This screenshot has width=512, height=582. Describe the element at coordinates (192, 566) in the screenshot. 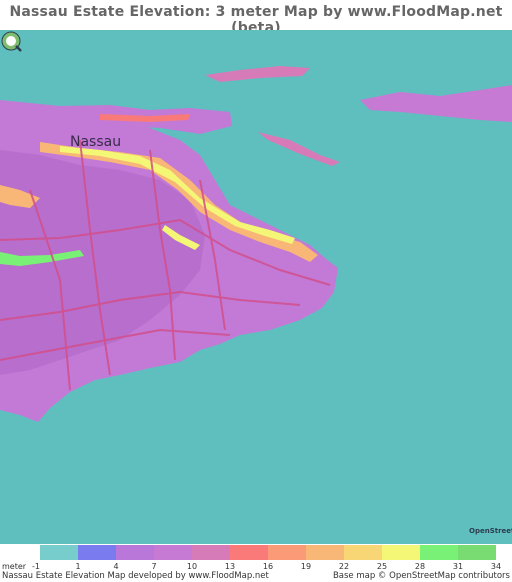

I see `legend-tick-label: 10` at that location.